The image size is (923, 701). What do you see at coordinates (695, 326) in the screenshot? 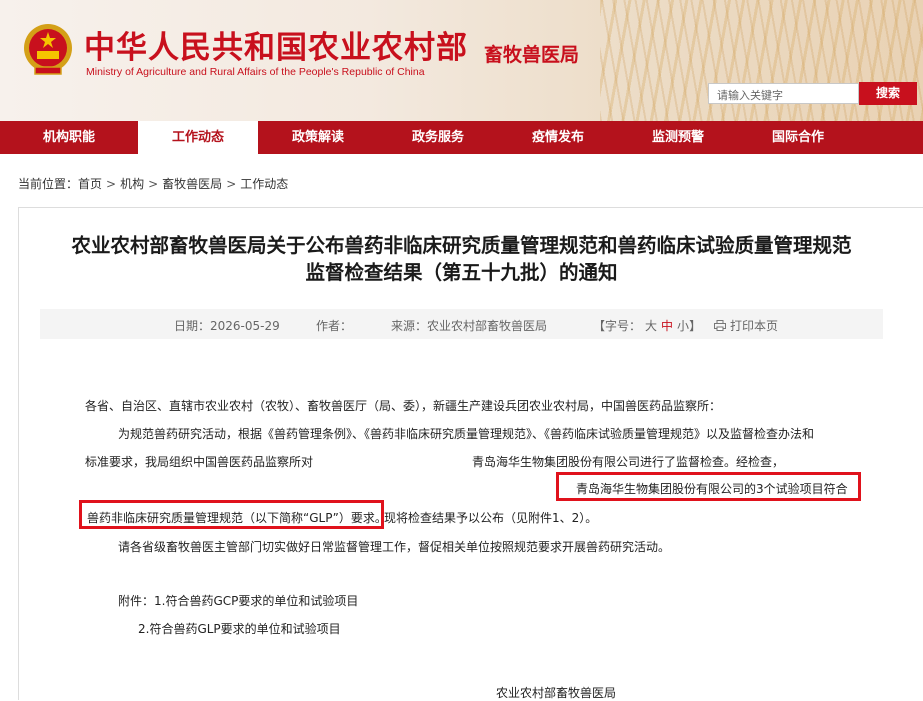
I see `font-size-close: 】` at bounding box center [695, 326].